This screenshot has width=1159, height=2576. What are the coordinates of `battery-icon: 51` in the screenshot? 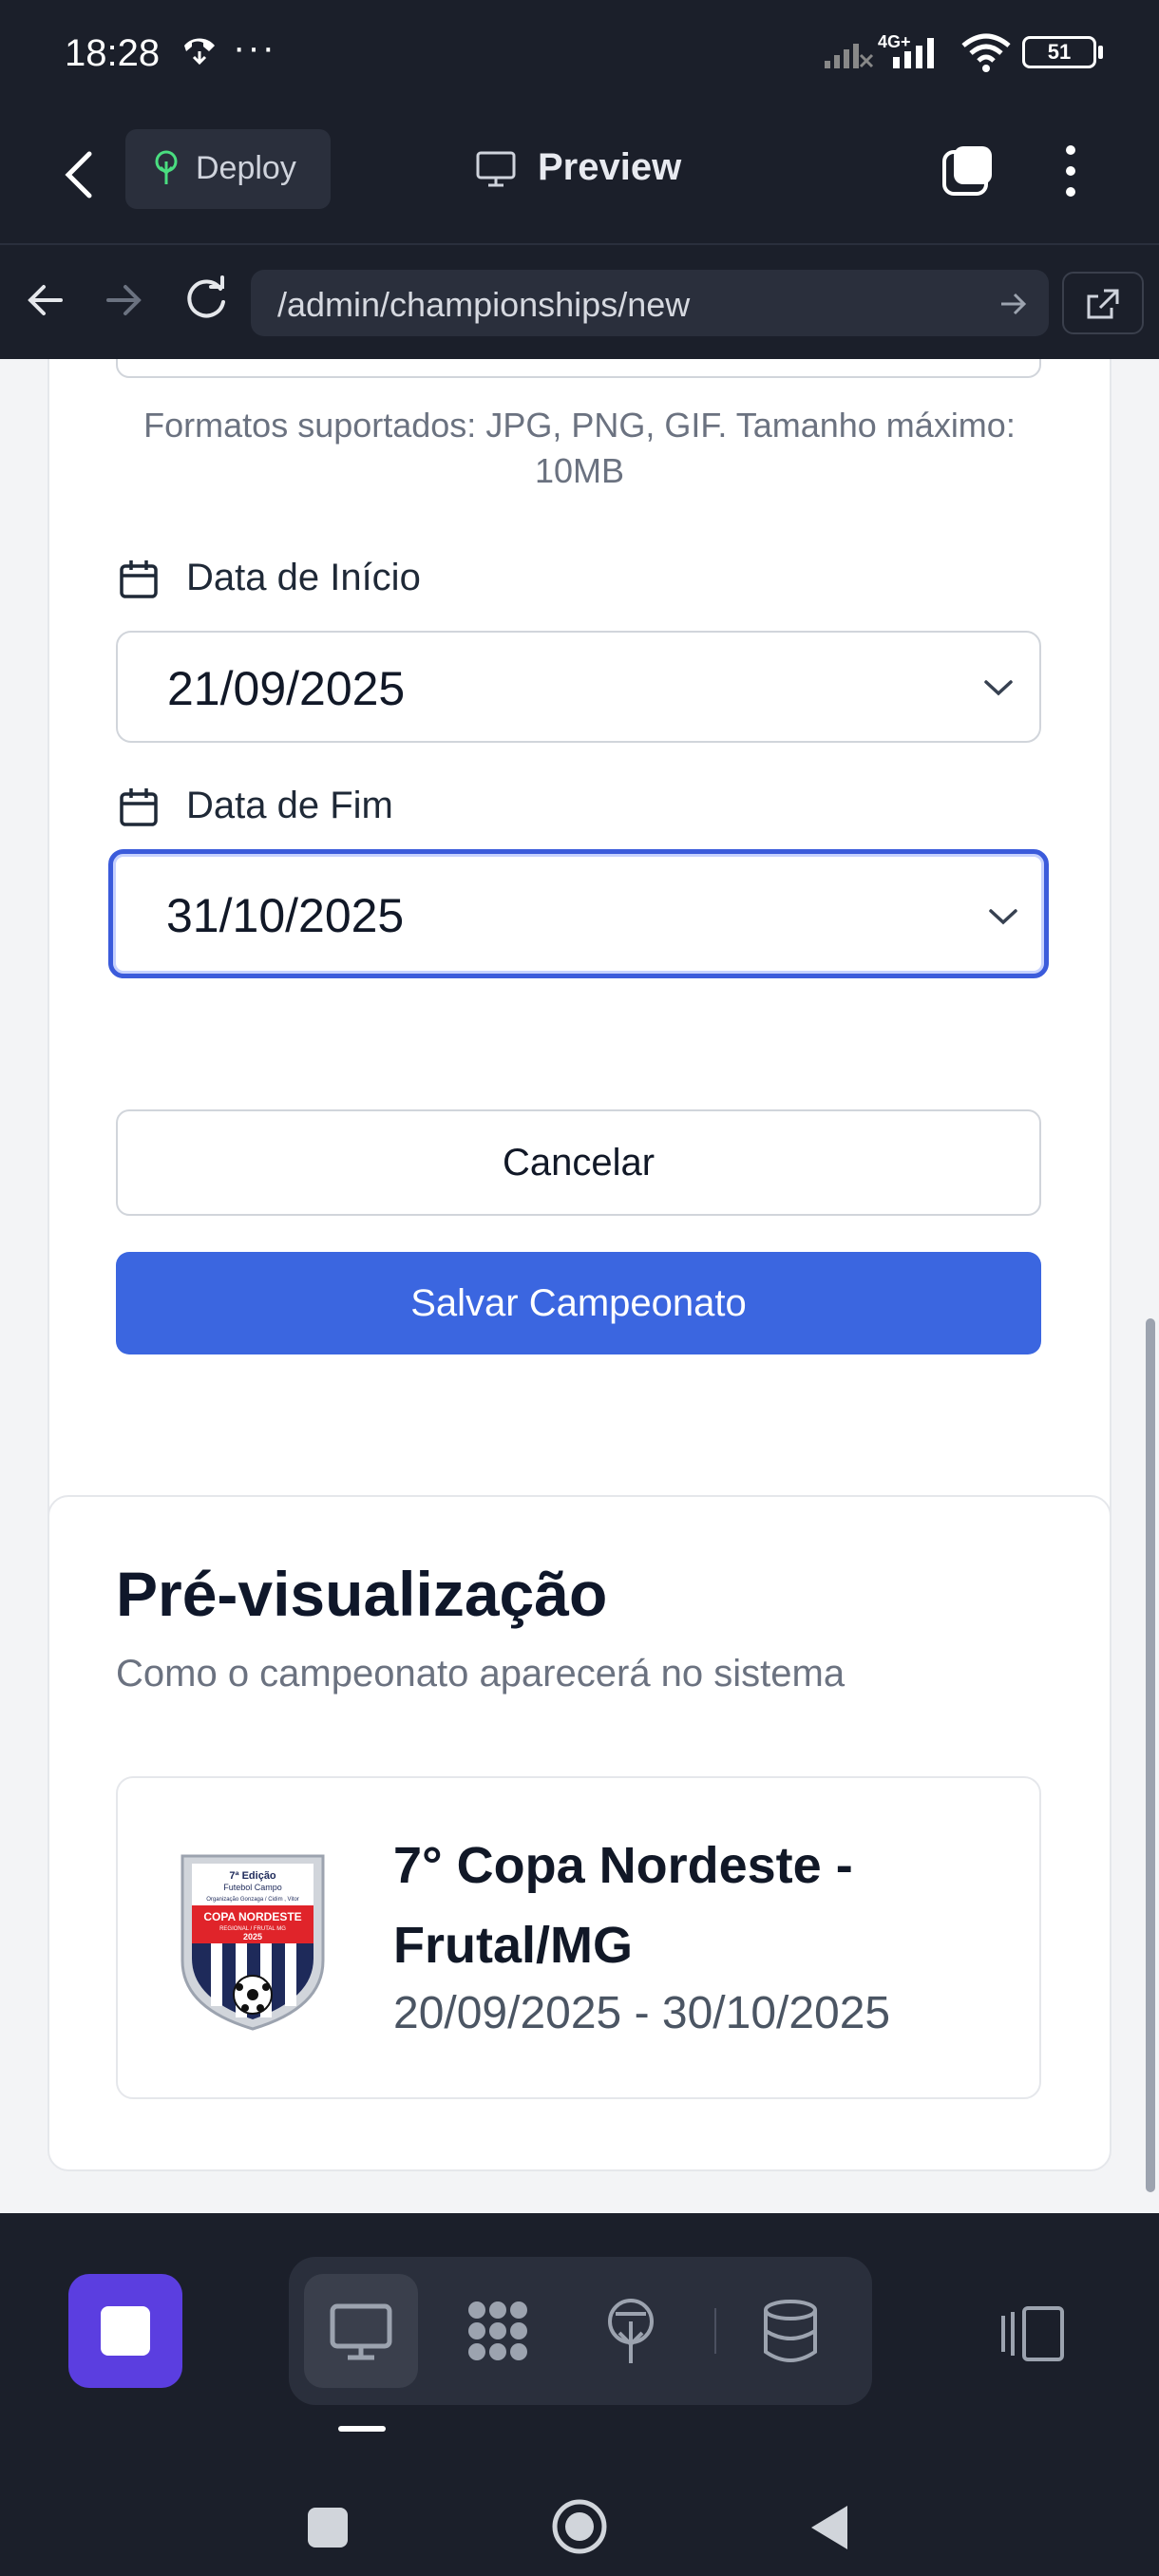 It's located at (1059, 52).